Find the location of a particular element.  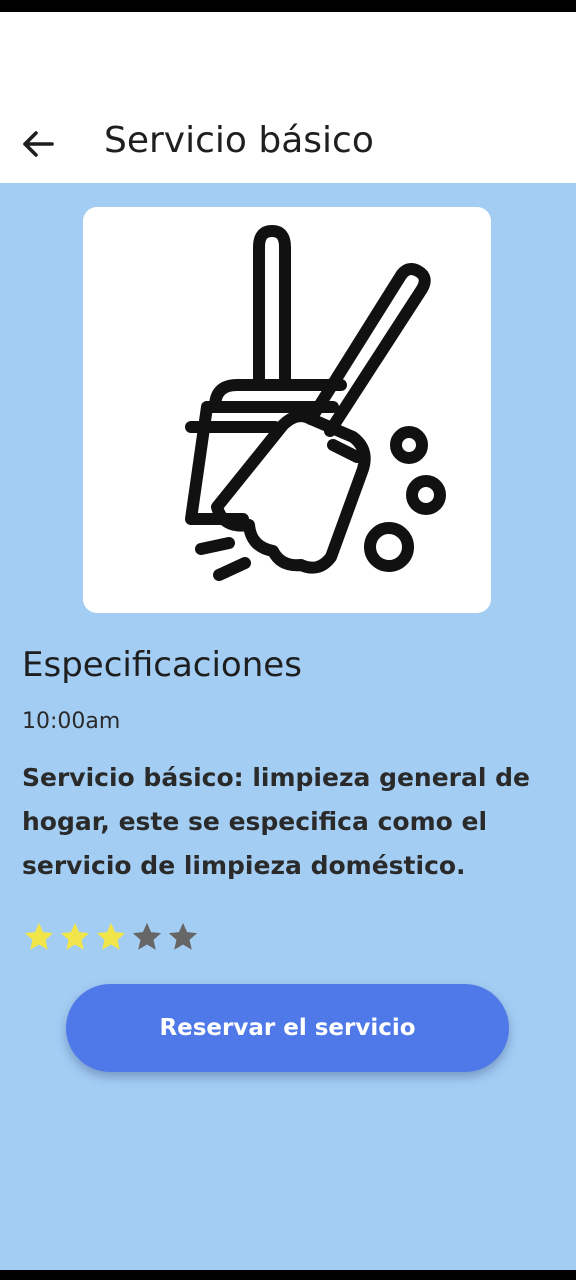

status-bar is located at coordinates (288, 6).